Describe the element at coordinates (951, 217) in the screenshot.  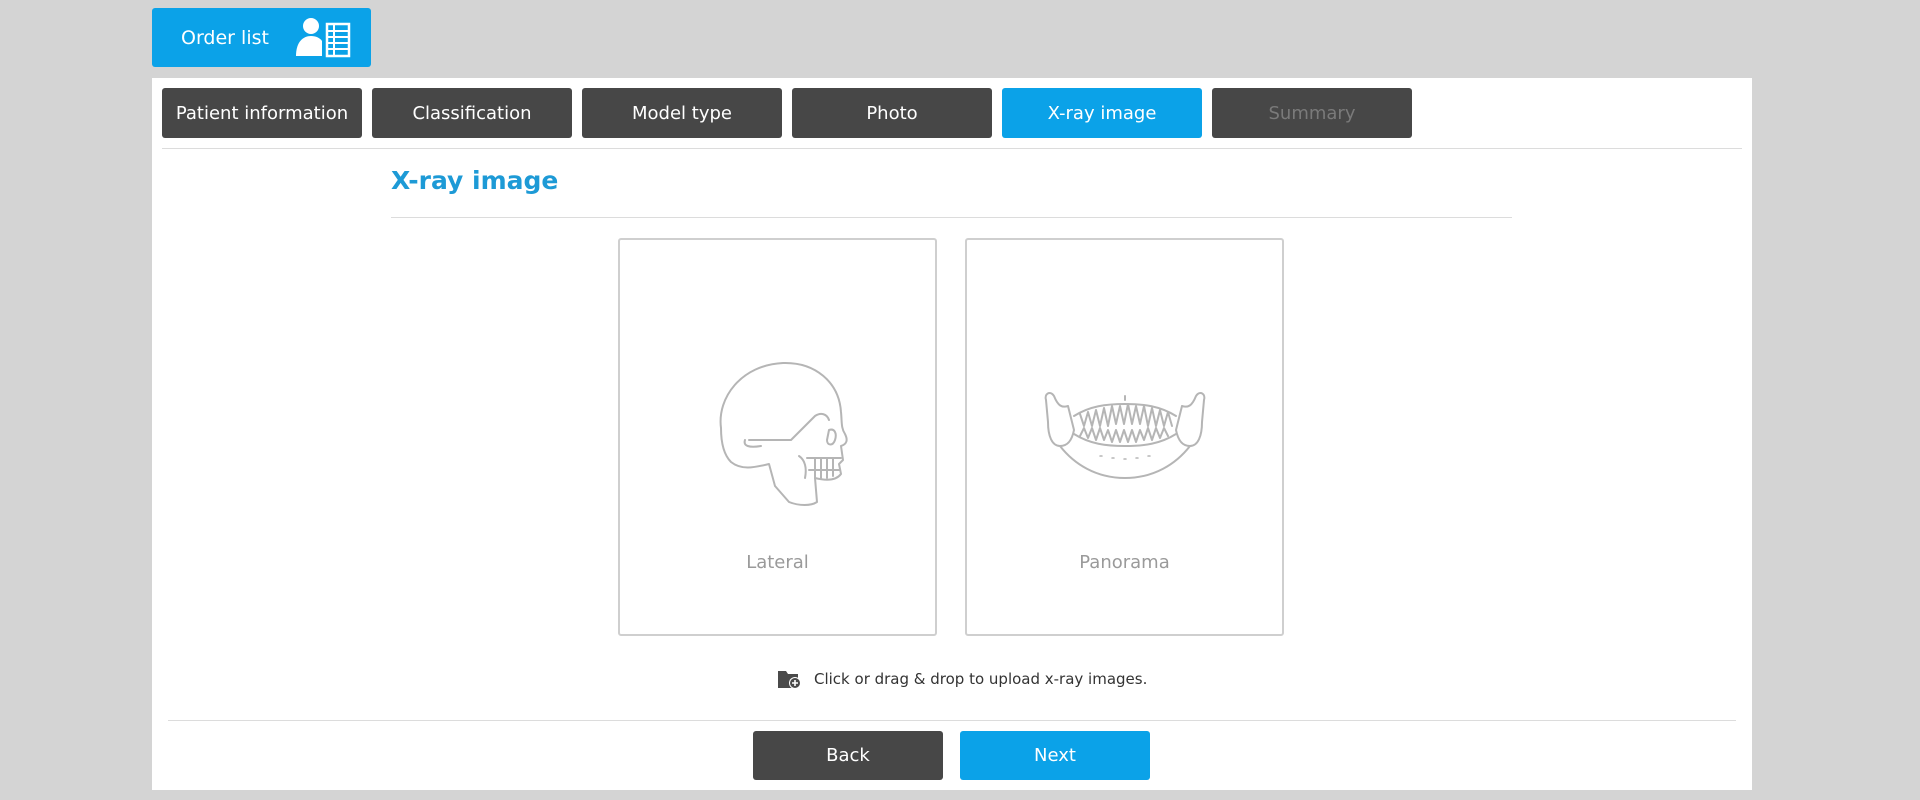
I see `title-divider` at that location.